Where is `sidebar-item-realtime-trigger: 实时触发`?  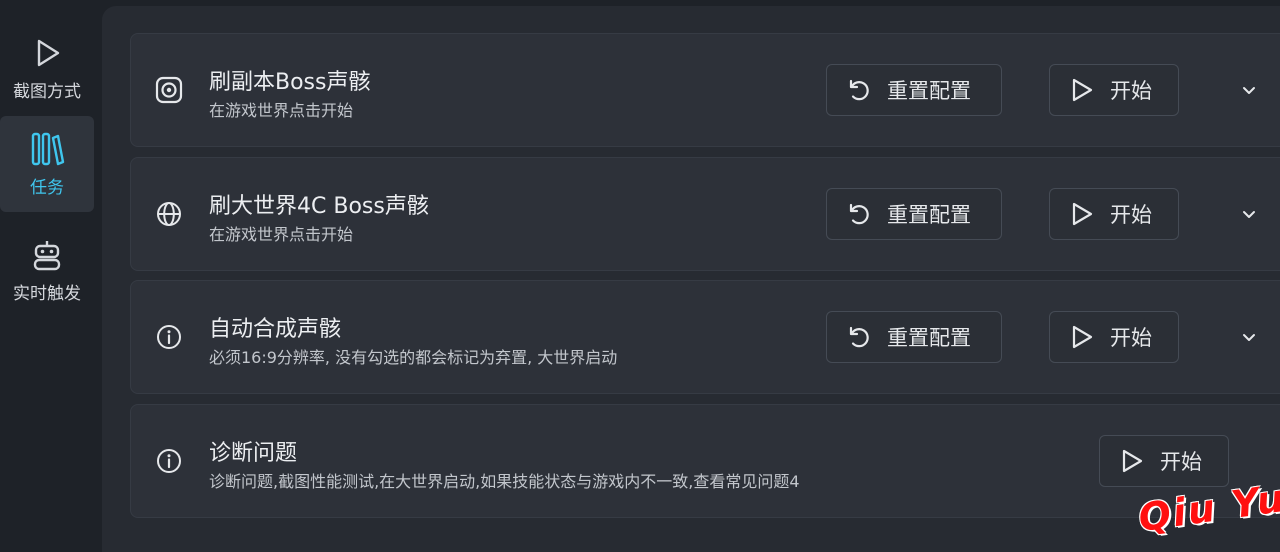 sidebar-item-realtime-trigger: 实时触发 is located at coordinates (47, 270).